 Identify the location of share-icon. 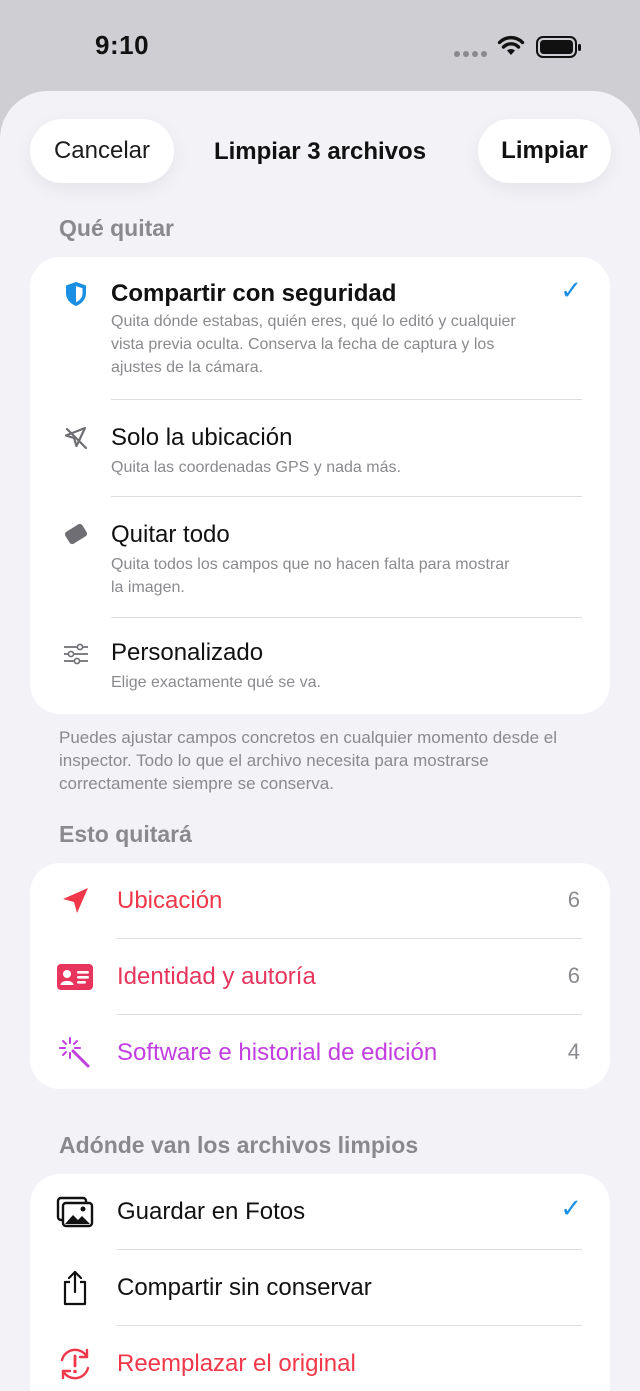
(75, 1288).